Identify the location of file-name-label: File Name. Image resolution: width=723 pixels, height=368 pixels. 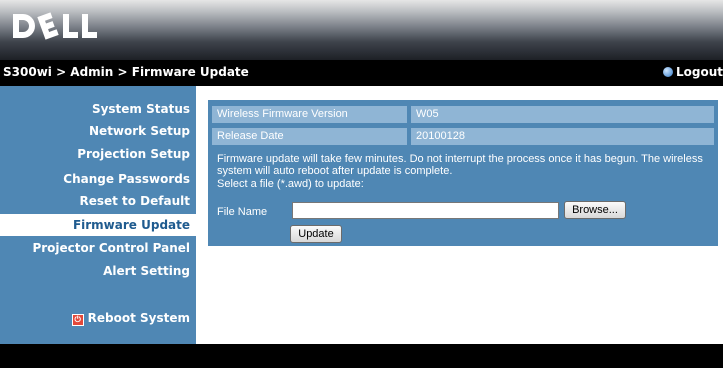
(242, 212).